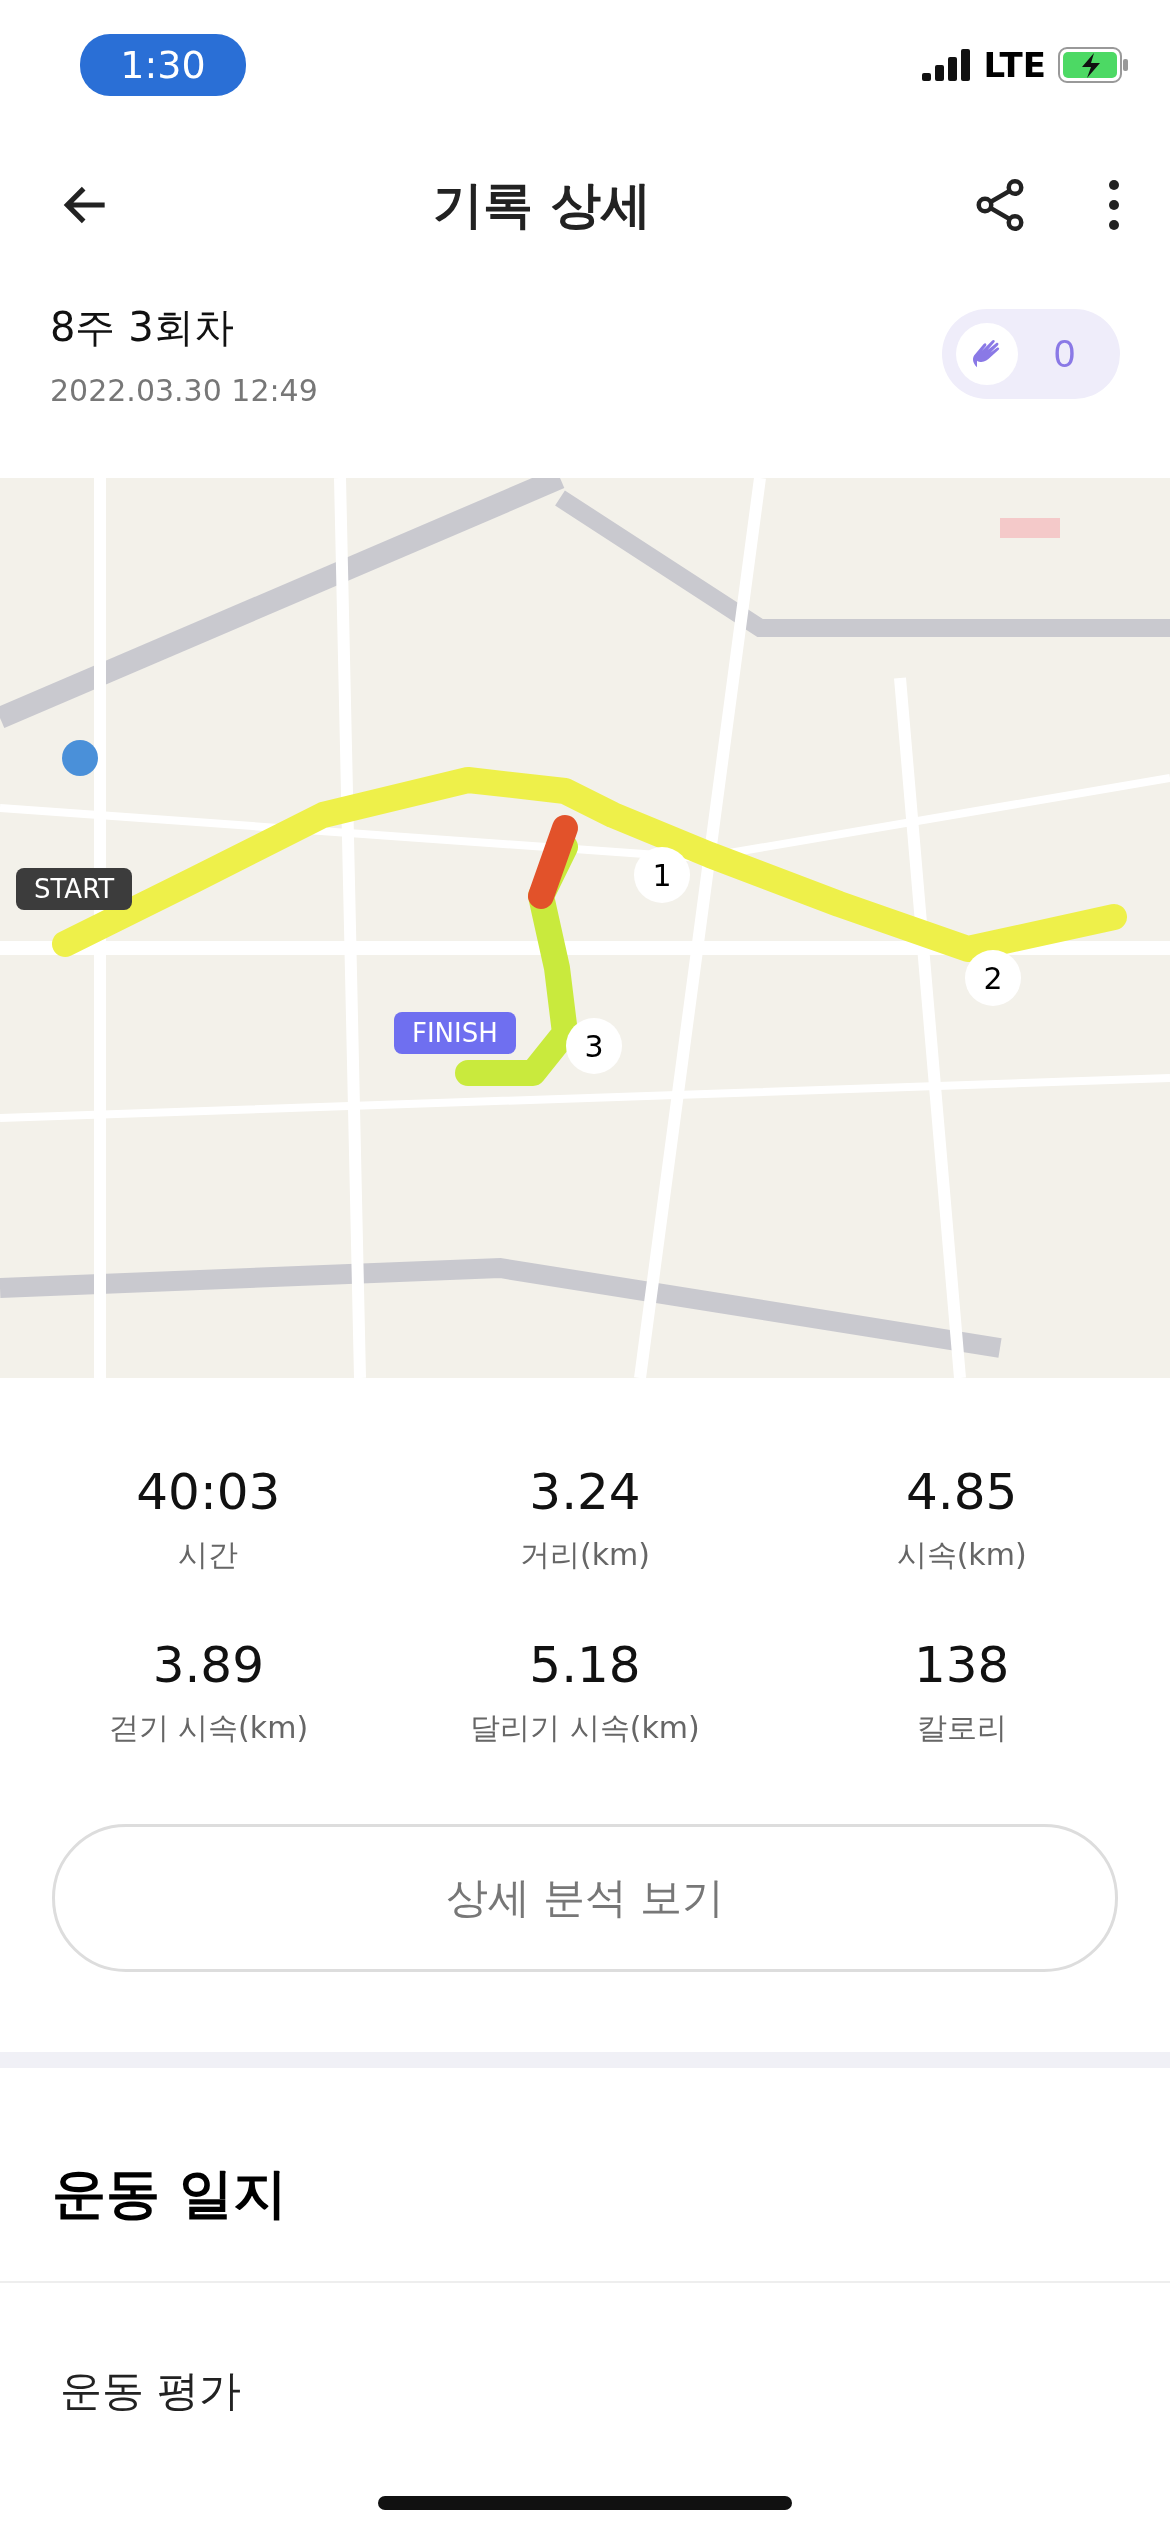 This screenshot has width=1170, height=2532. What do you see at coordinates (169, 2194) in the screenshot?
I see `section-title: 운동 일지` at bounding box center [169, 2194].